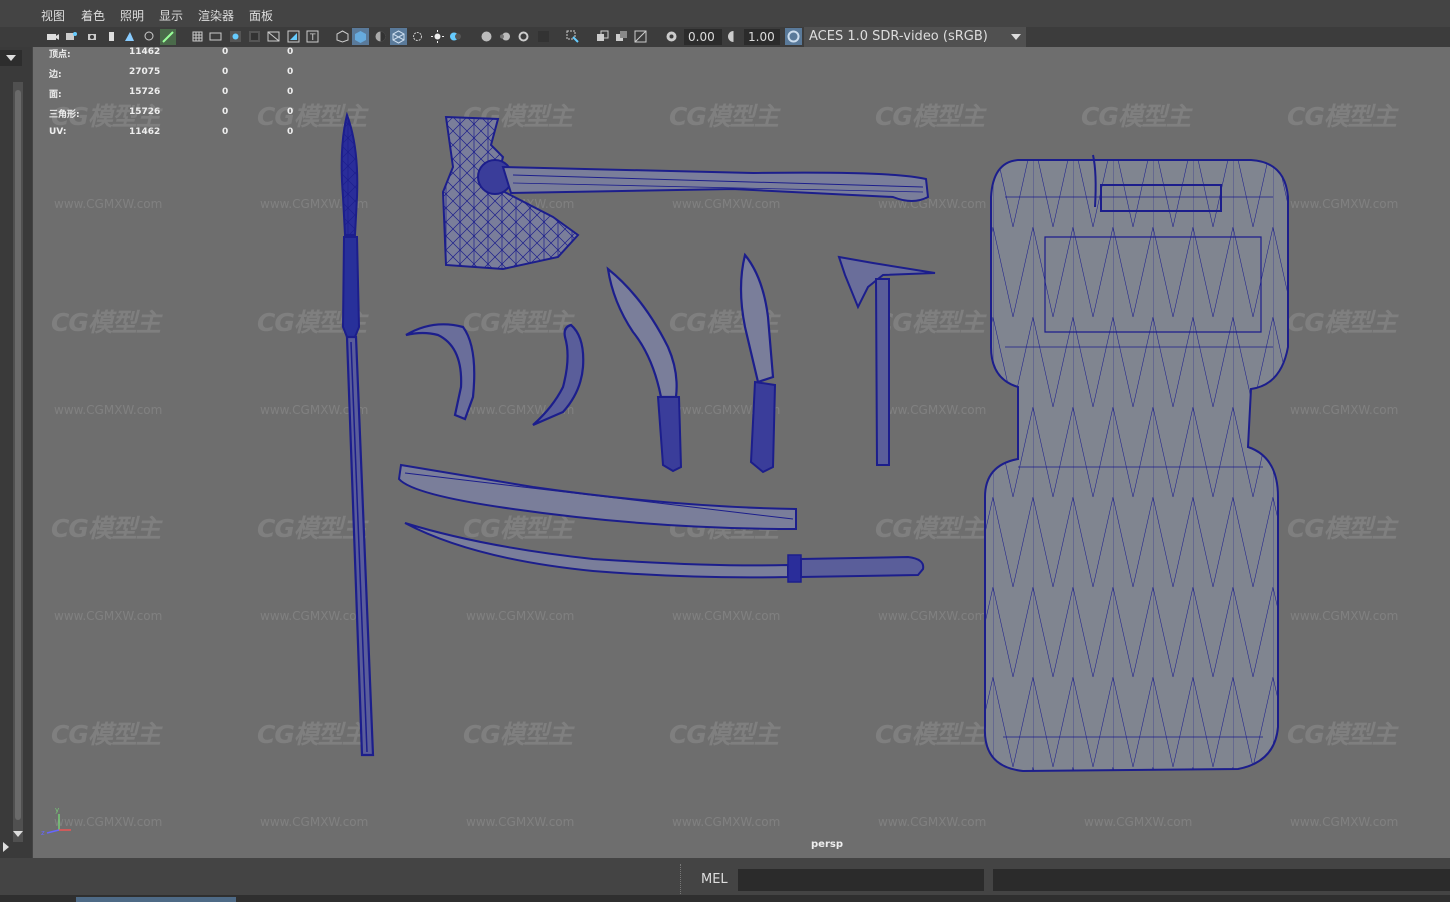 The image size is (1450, 902). I want to click on safe-action-icon, so click(293, 36).